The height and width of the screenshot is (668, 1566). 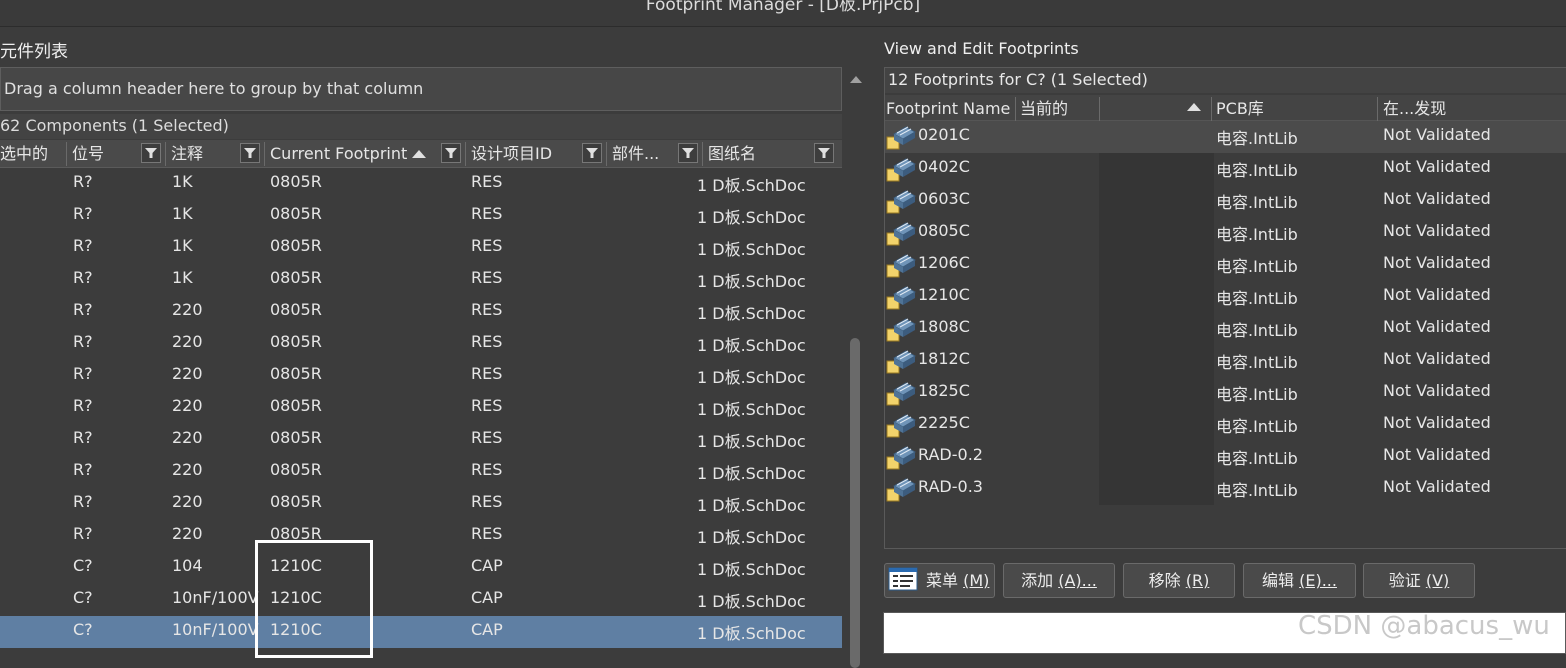 I want to click on header-pcb-library: PCB库, so click(x=1240, y=108).